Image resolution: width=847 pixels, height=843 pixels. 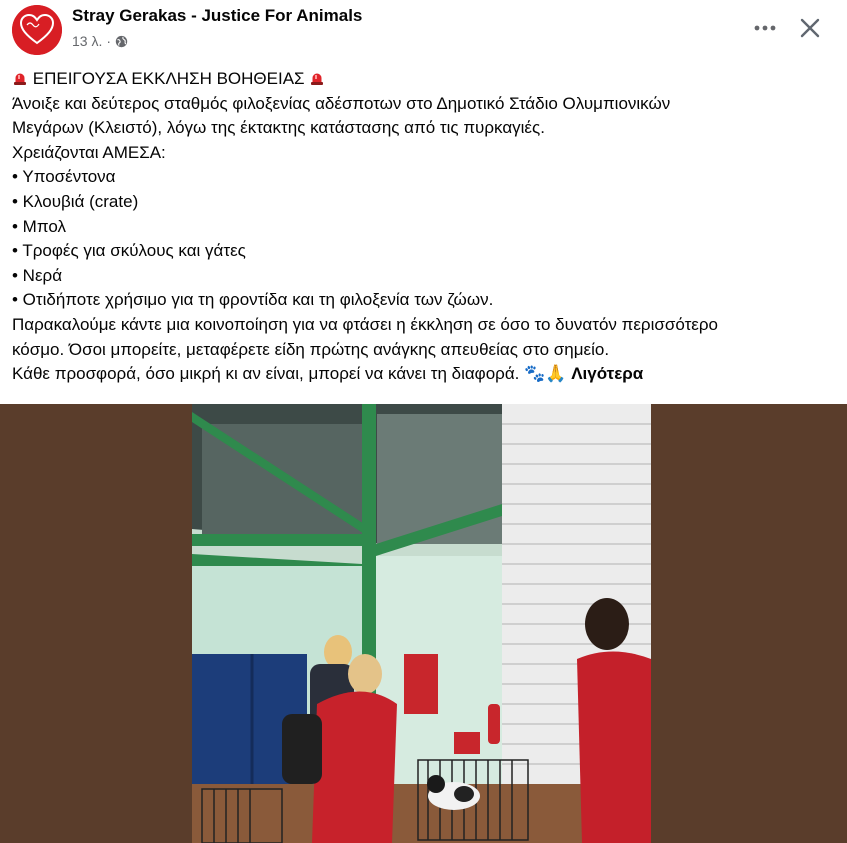 What do you see at coordinates (75, 201) in the screenshot?
I see `list-item: • Κλουβιά (crate)` at bounding box center [75, 201].